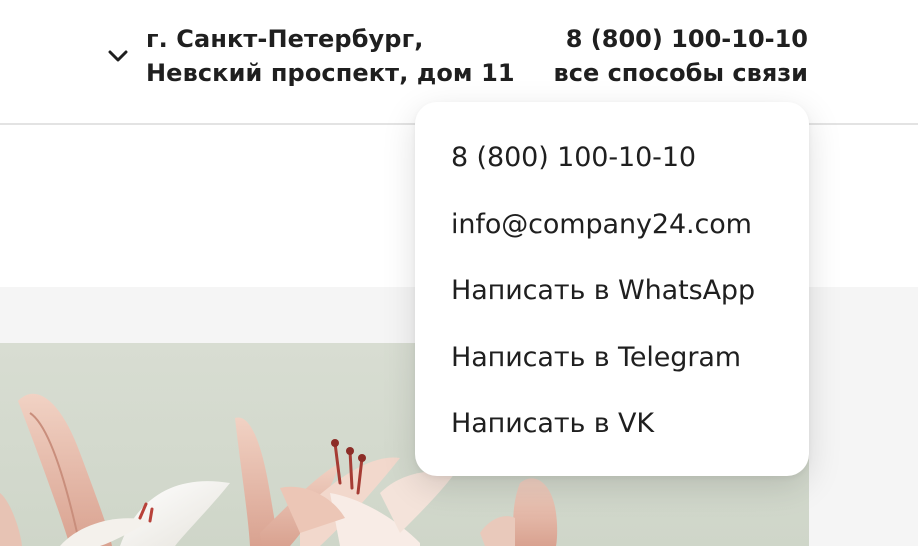 The height and width of the screenshot is (546, 918). I want to click on all-contacts-link: все способы связи, so click(681, 73).